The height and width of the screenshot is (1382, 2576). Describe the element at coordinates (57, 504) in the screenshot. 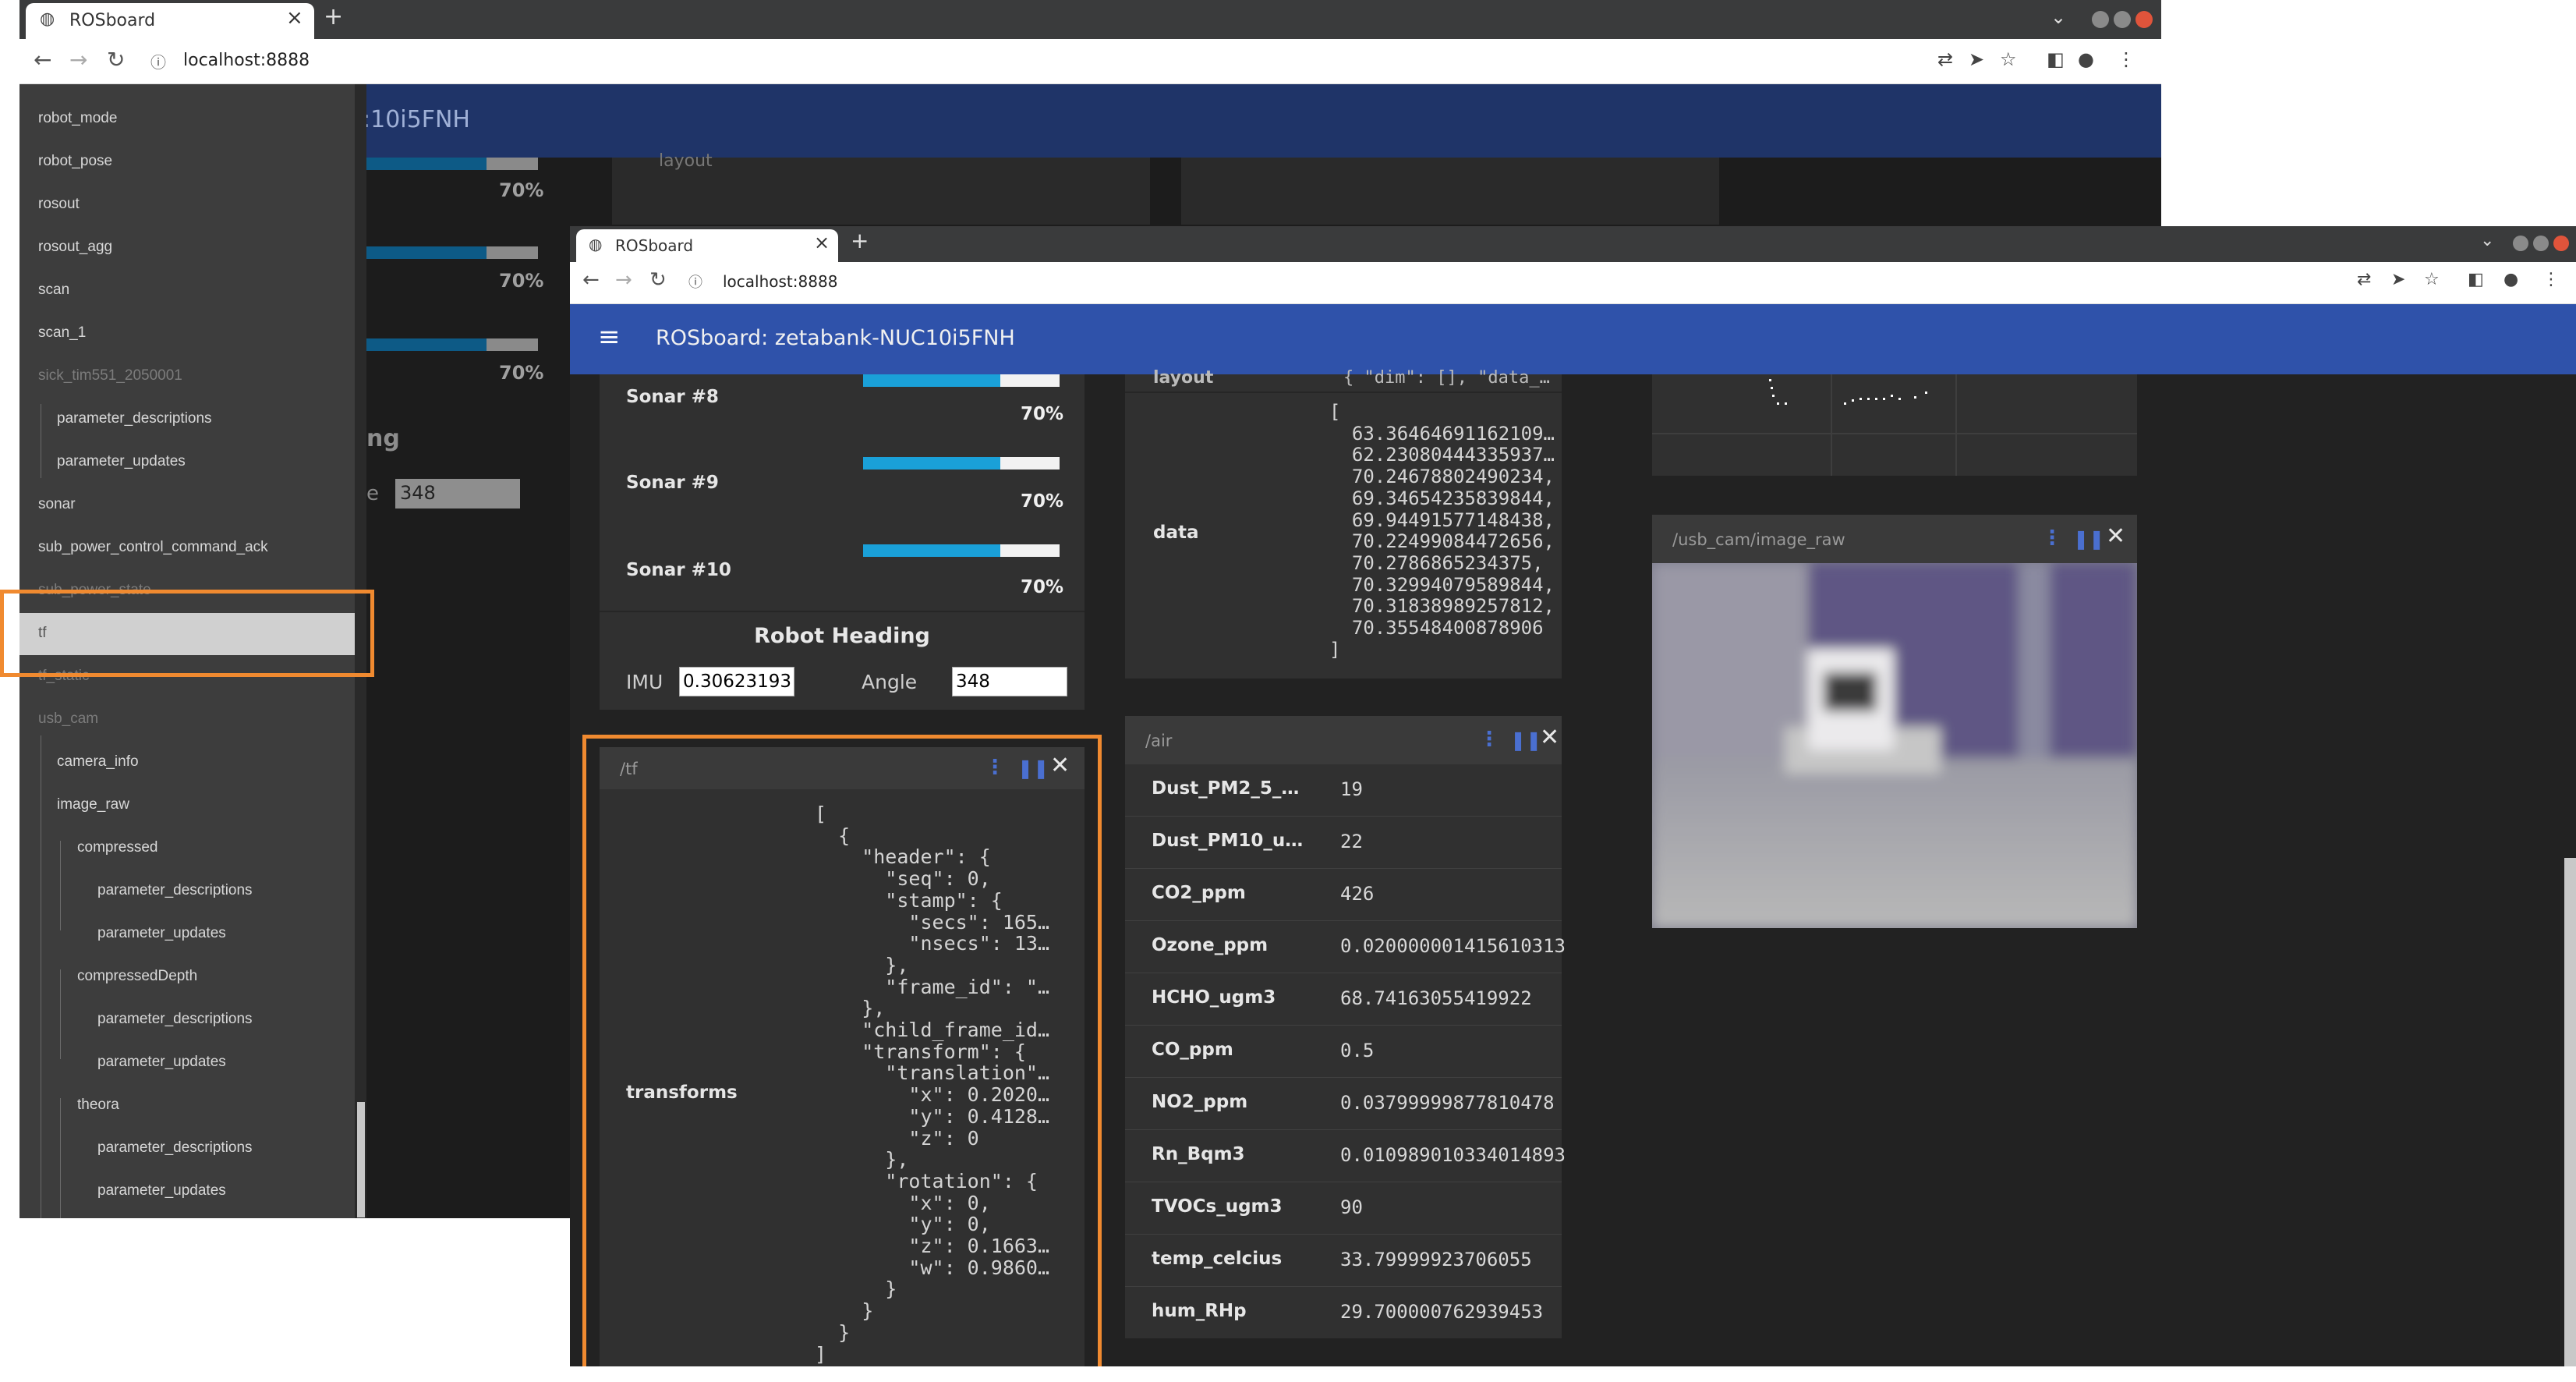

I see `sidebar-item-sonar: sonar` at that location.